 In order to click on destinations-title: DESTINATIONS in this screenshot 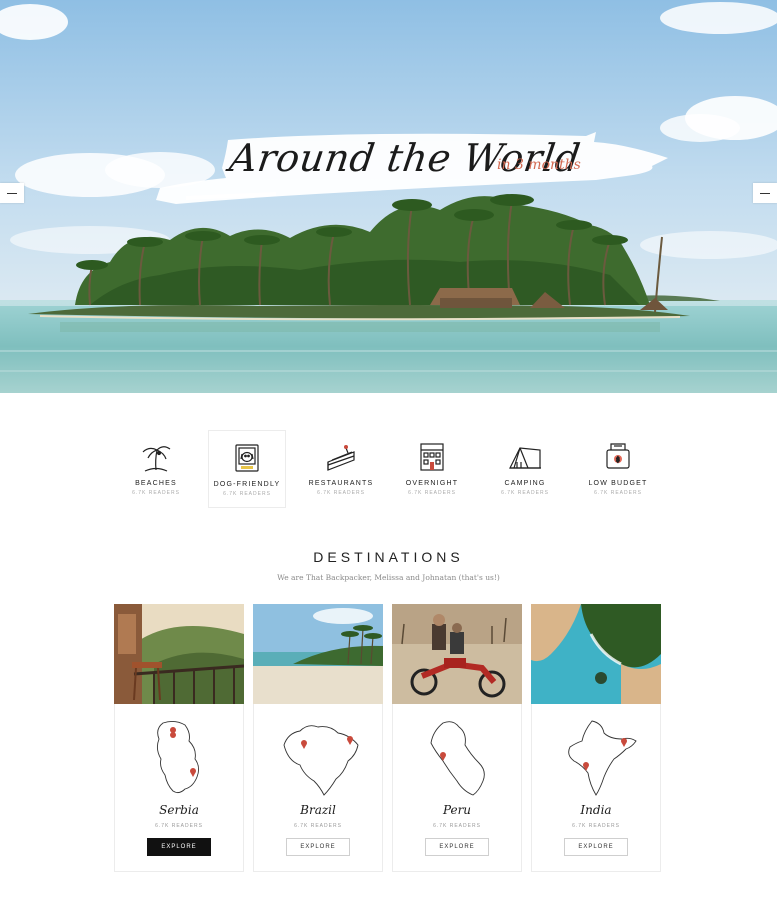, I will do `click(388, 557)`.